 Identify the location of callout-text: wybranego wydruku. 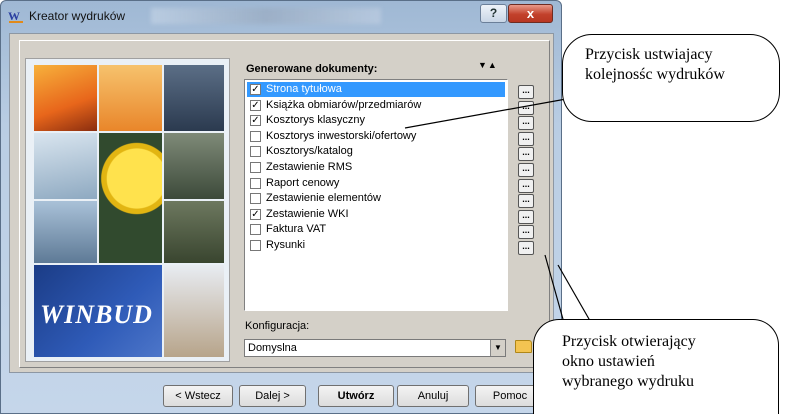
(628, 381).